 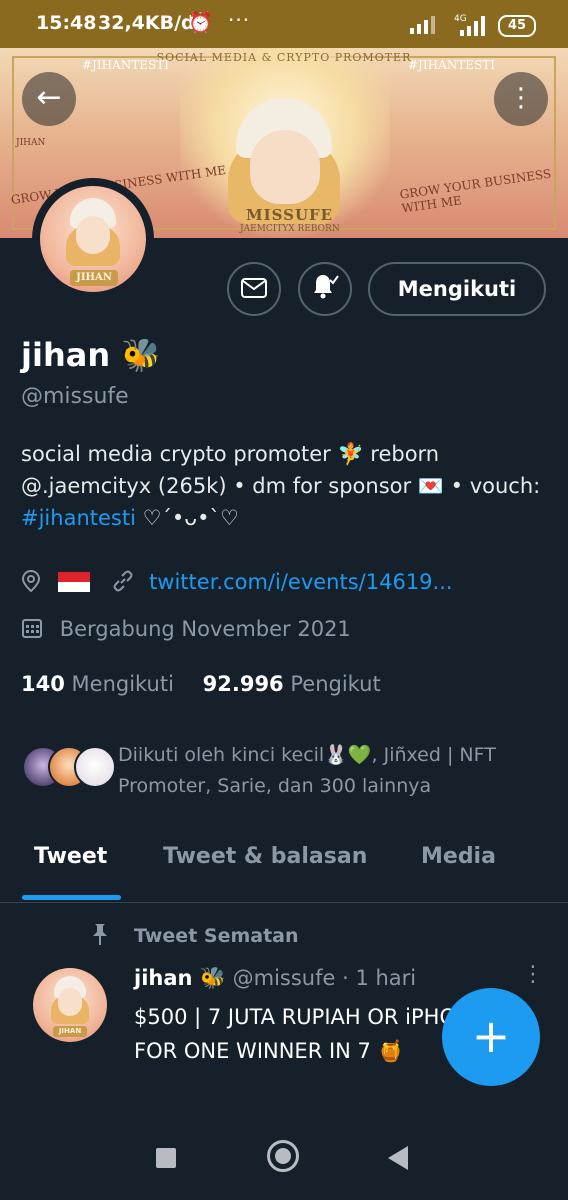 I want to click on message-button, so click(x=254, y=289).